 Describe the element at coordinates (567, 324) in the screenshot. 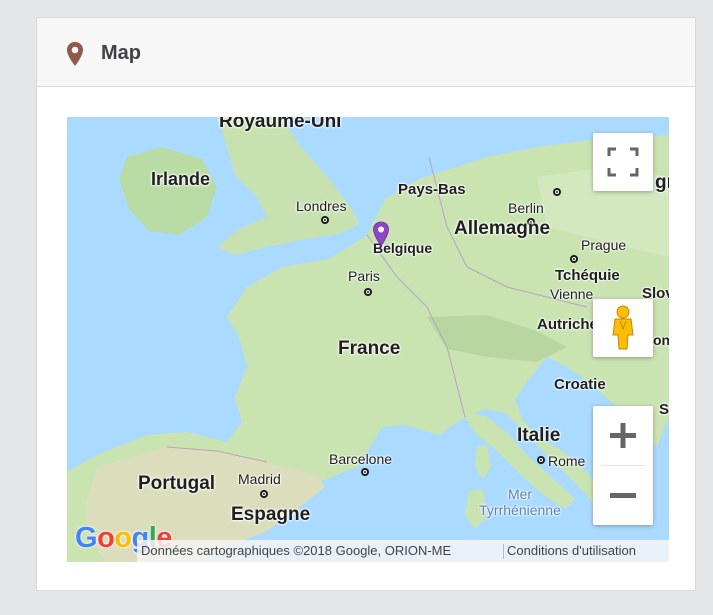

I see `label-autriche: Autriche` at that location.